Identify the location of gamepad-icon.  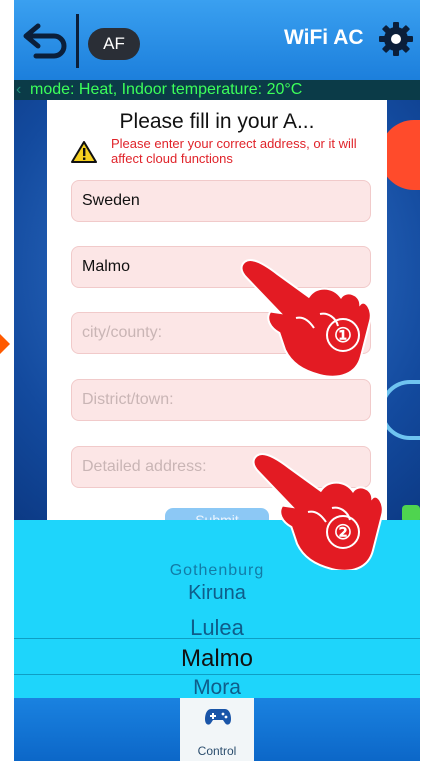
(218, 717).